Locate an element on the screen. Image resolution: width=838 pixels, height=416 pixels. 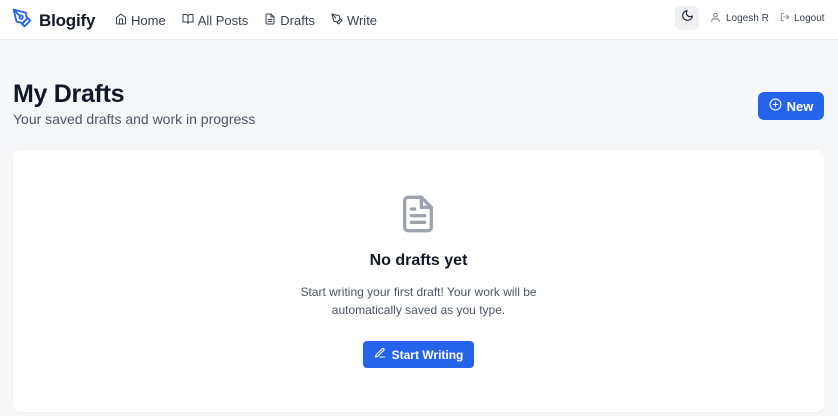
nav-item-drafts: Drafts is located at coordinates (289, 20).